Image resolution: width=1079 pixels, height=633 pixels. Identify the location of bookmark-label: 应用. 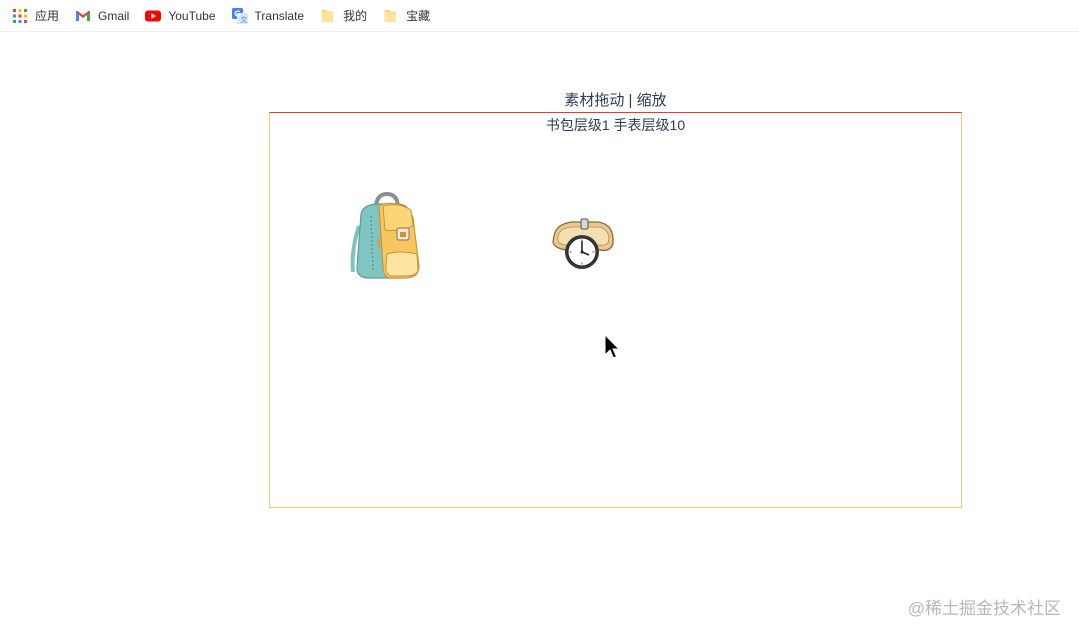
(47, 16).